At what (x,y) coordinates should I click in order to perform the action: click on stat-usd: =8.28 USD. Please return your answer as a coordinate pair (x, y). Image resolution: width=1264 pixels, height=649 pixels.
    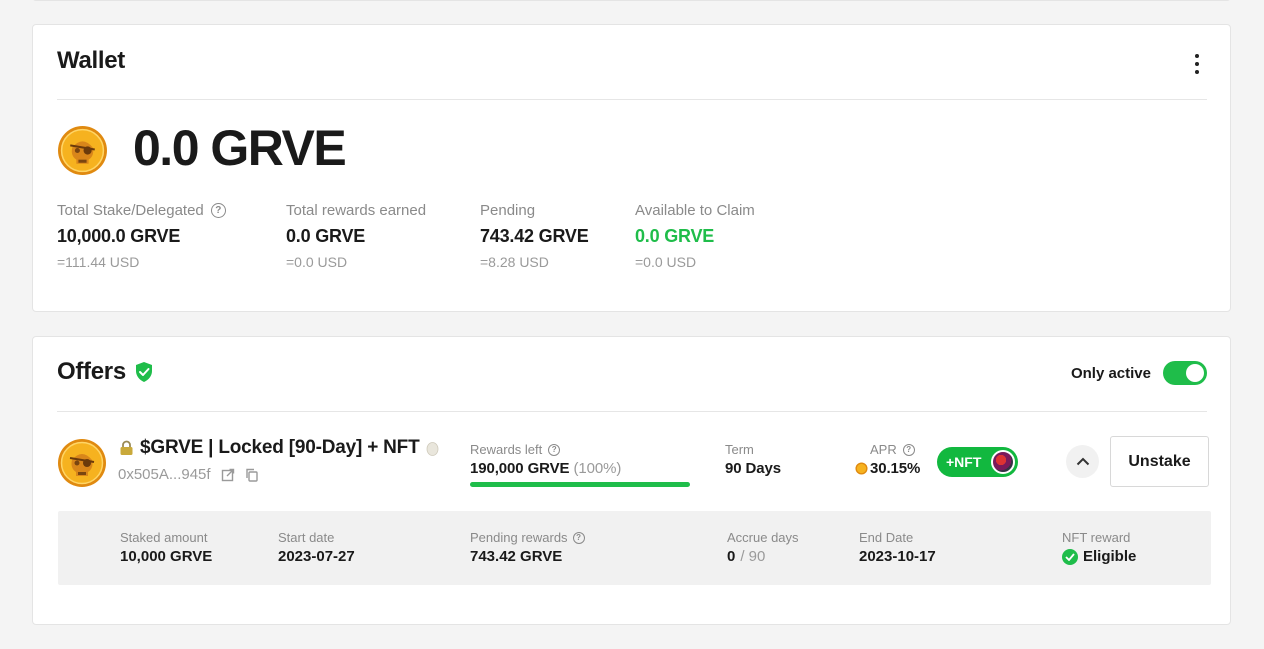
    Looking at the image, I should click on (514, 262).